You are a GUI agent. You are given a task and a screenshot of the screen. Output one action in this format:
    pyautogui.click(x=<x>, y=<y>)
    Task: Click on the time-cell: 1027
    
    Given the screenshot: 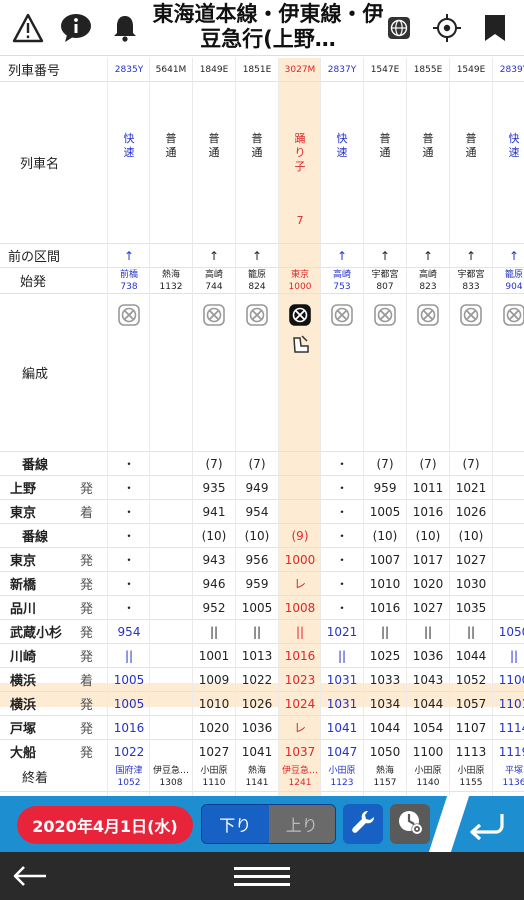 What is the action you would take?
    pyautogui.click(x=214, y=751)
    